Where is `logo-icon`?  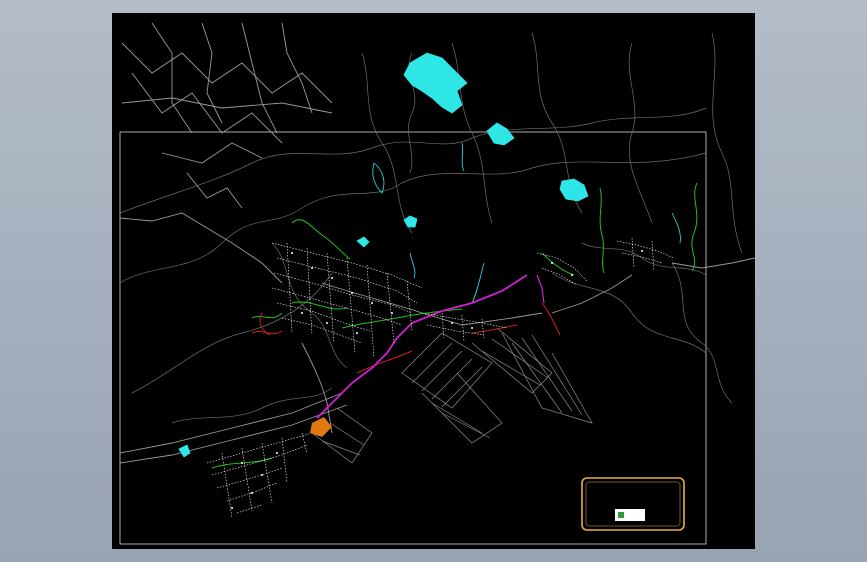
logo-icon is located at coordinates (621, 515).